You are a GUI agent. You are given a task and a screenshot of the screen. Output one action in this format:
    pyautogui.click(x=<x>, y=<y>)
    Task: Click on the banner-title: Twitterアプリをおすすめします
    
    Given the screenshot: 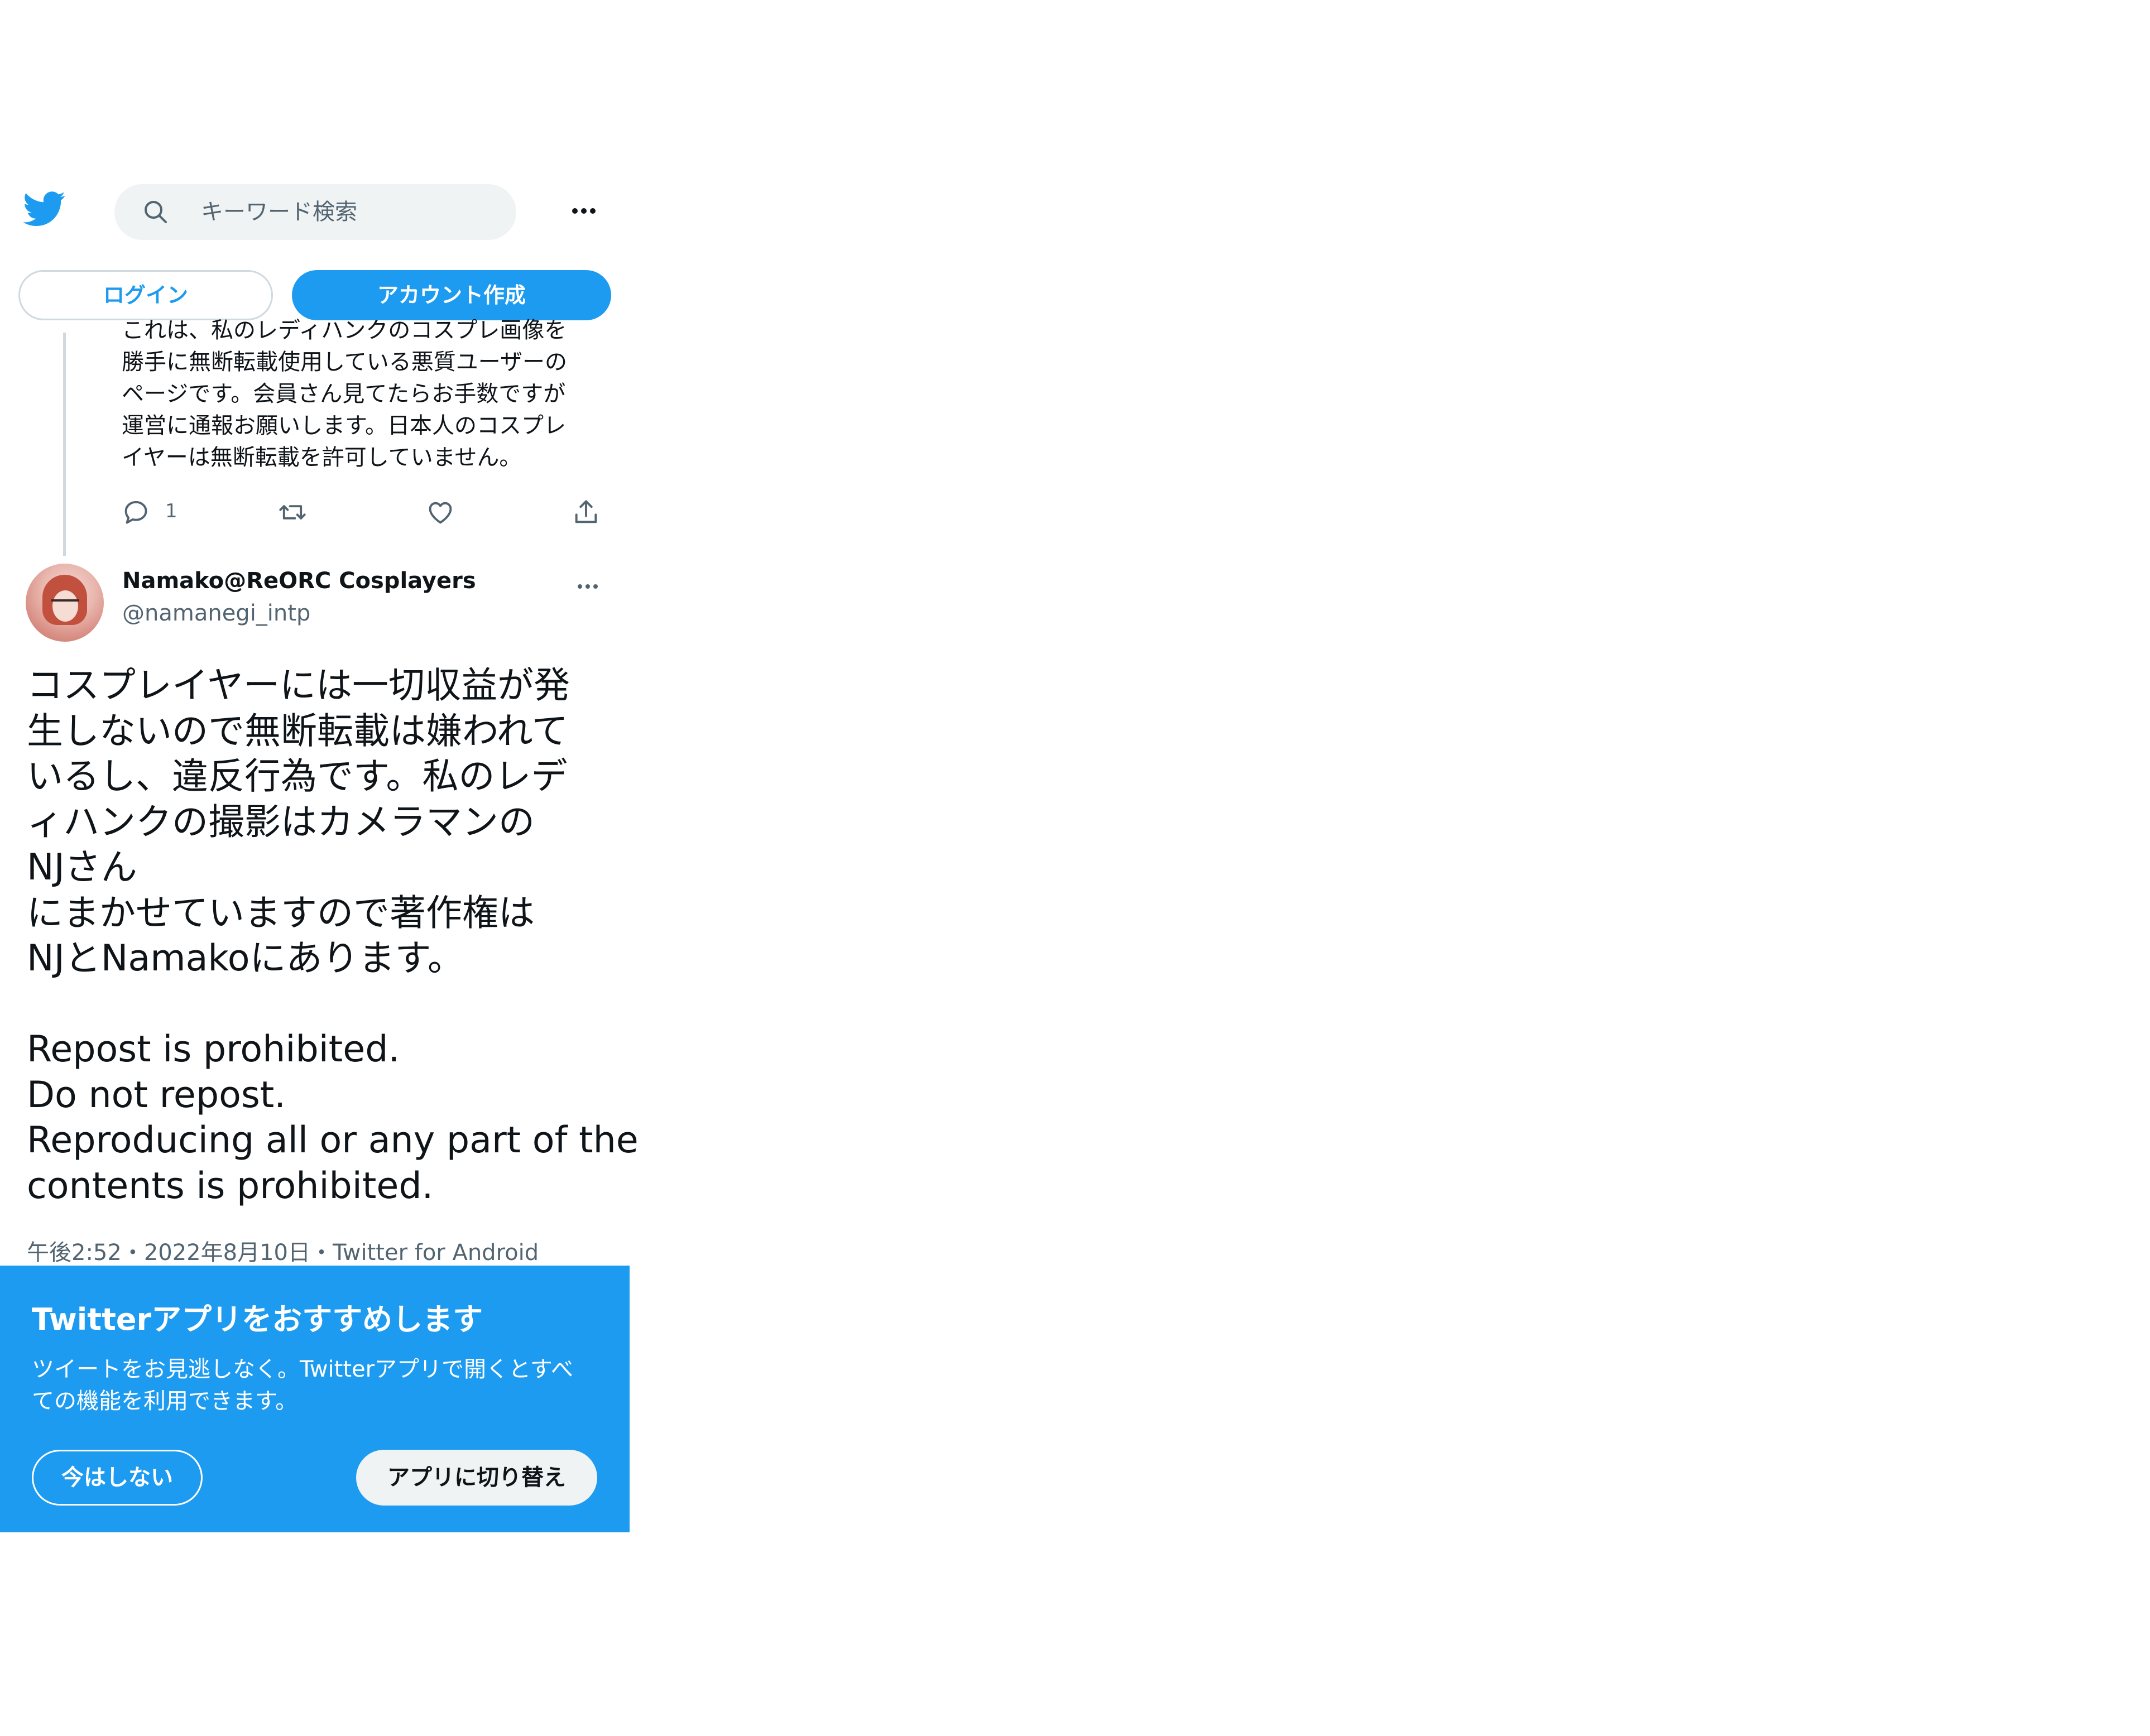 What is the action you would take?
    pyautogui.click(x=258, y=1319)
    